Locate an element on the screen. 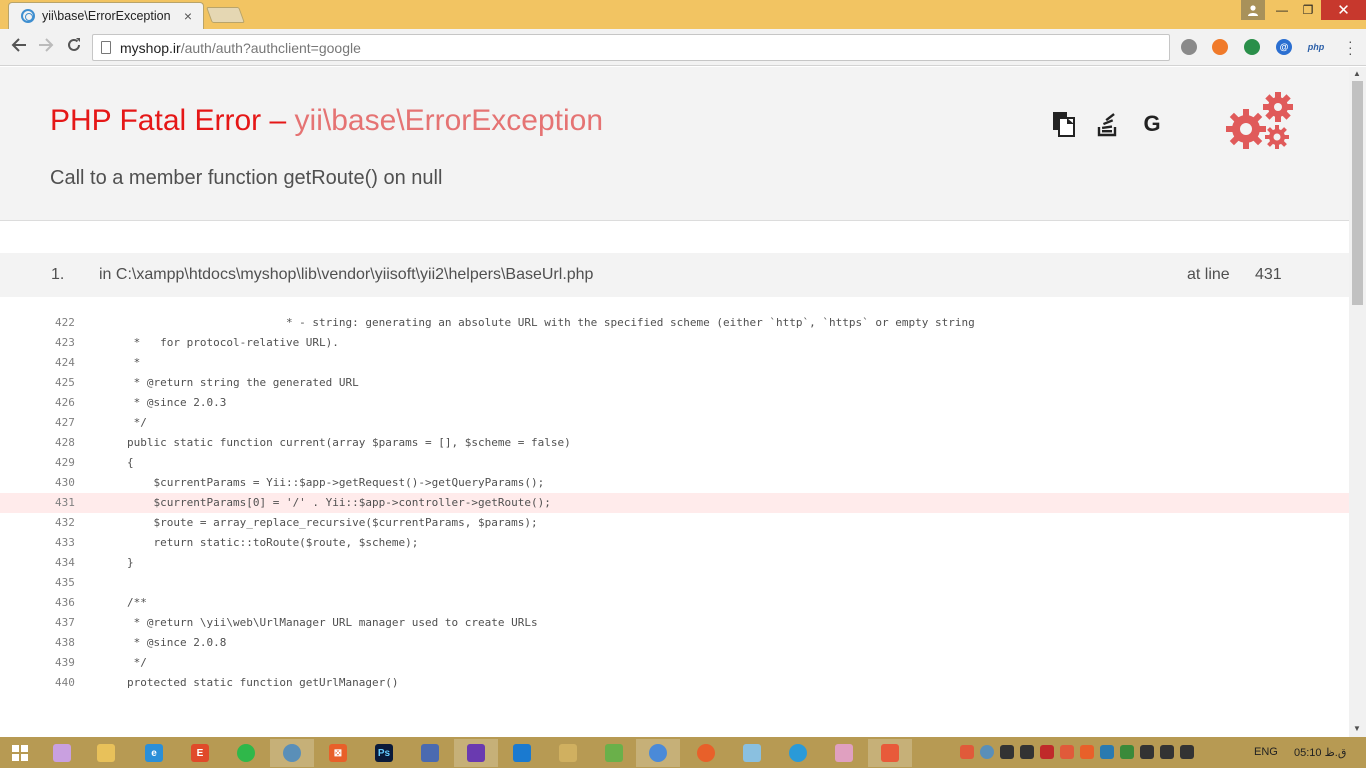 The image size is (1366, 768). extension-at-icon: @ is located at coordinates (1284, 47).